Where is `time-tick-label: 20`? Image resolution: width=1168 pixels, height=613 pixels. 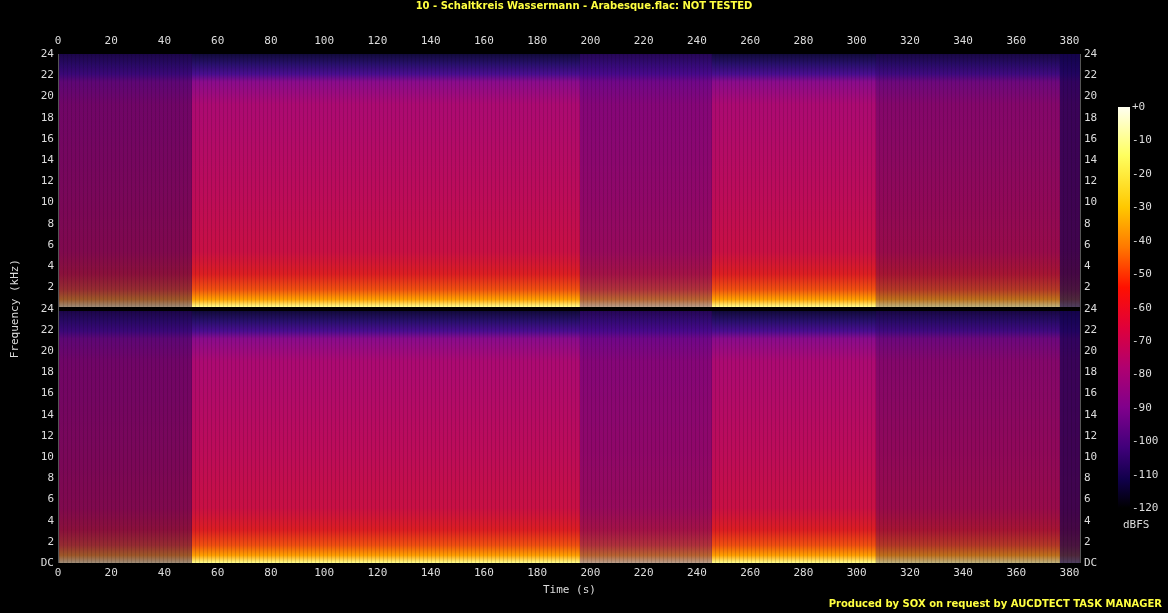 time-tick-label: 20 is located at coordinates (111, 573).